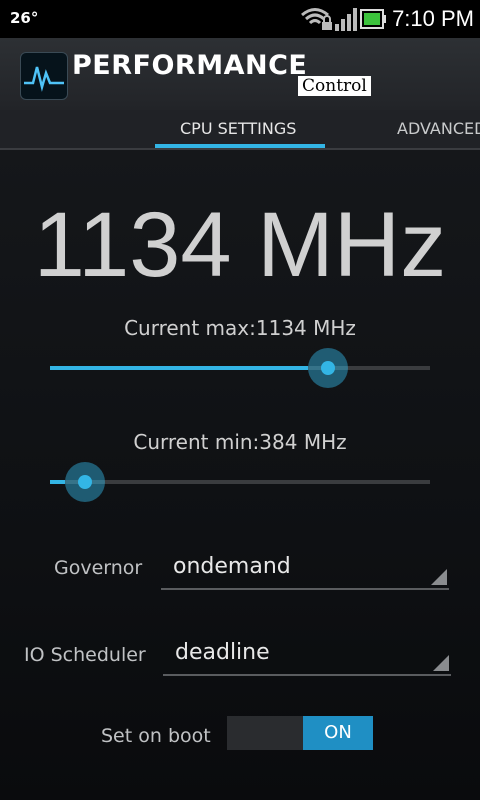  I want to click on governor-label: Governor, so click(98, 568).